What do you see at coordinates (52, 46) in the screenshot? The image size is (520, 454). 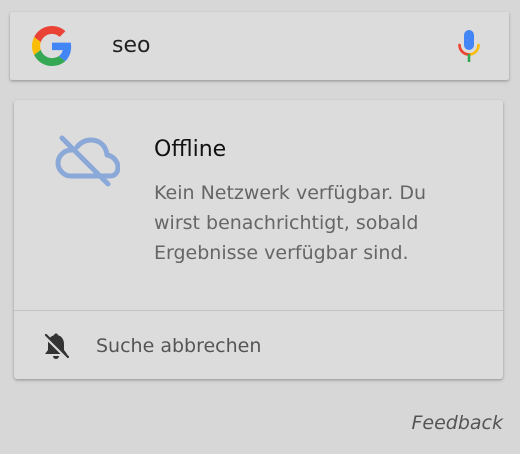 I see `google-logo-icon` at bounding box center [52, 46].